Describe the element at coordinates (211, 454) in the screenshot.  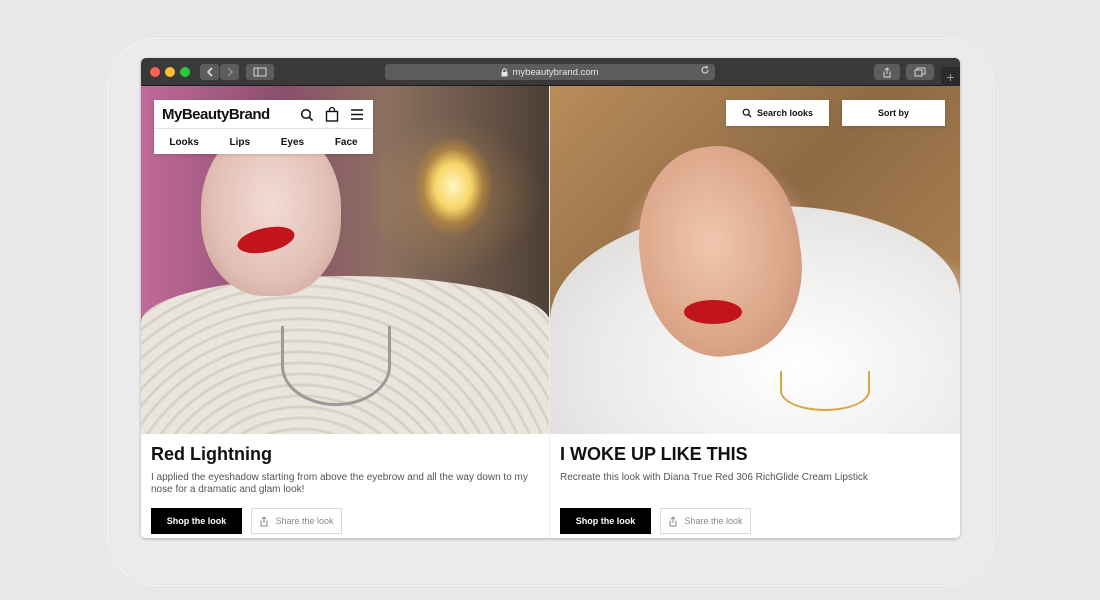
I see `look-title: Red Lightning` at that location.